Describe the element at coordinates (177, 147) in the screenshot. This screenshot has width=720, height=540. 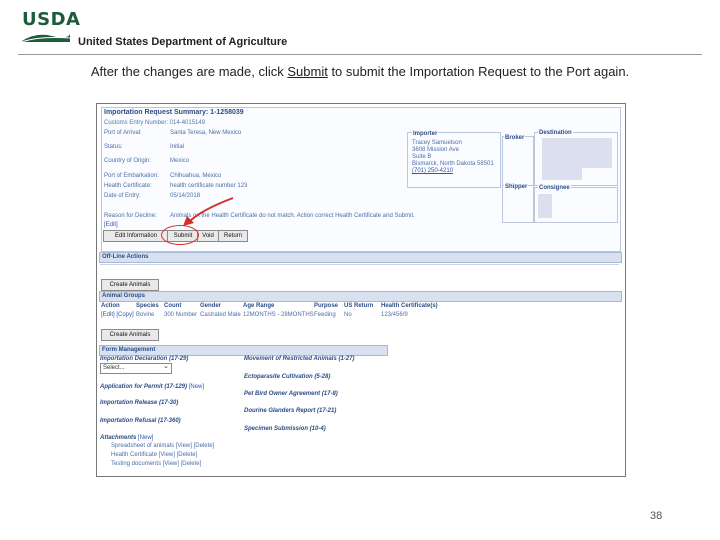
I see `field-value: Initial` at that location.